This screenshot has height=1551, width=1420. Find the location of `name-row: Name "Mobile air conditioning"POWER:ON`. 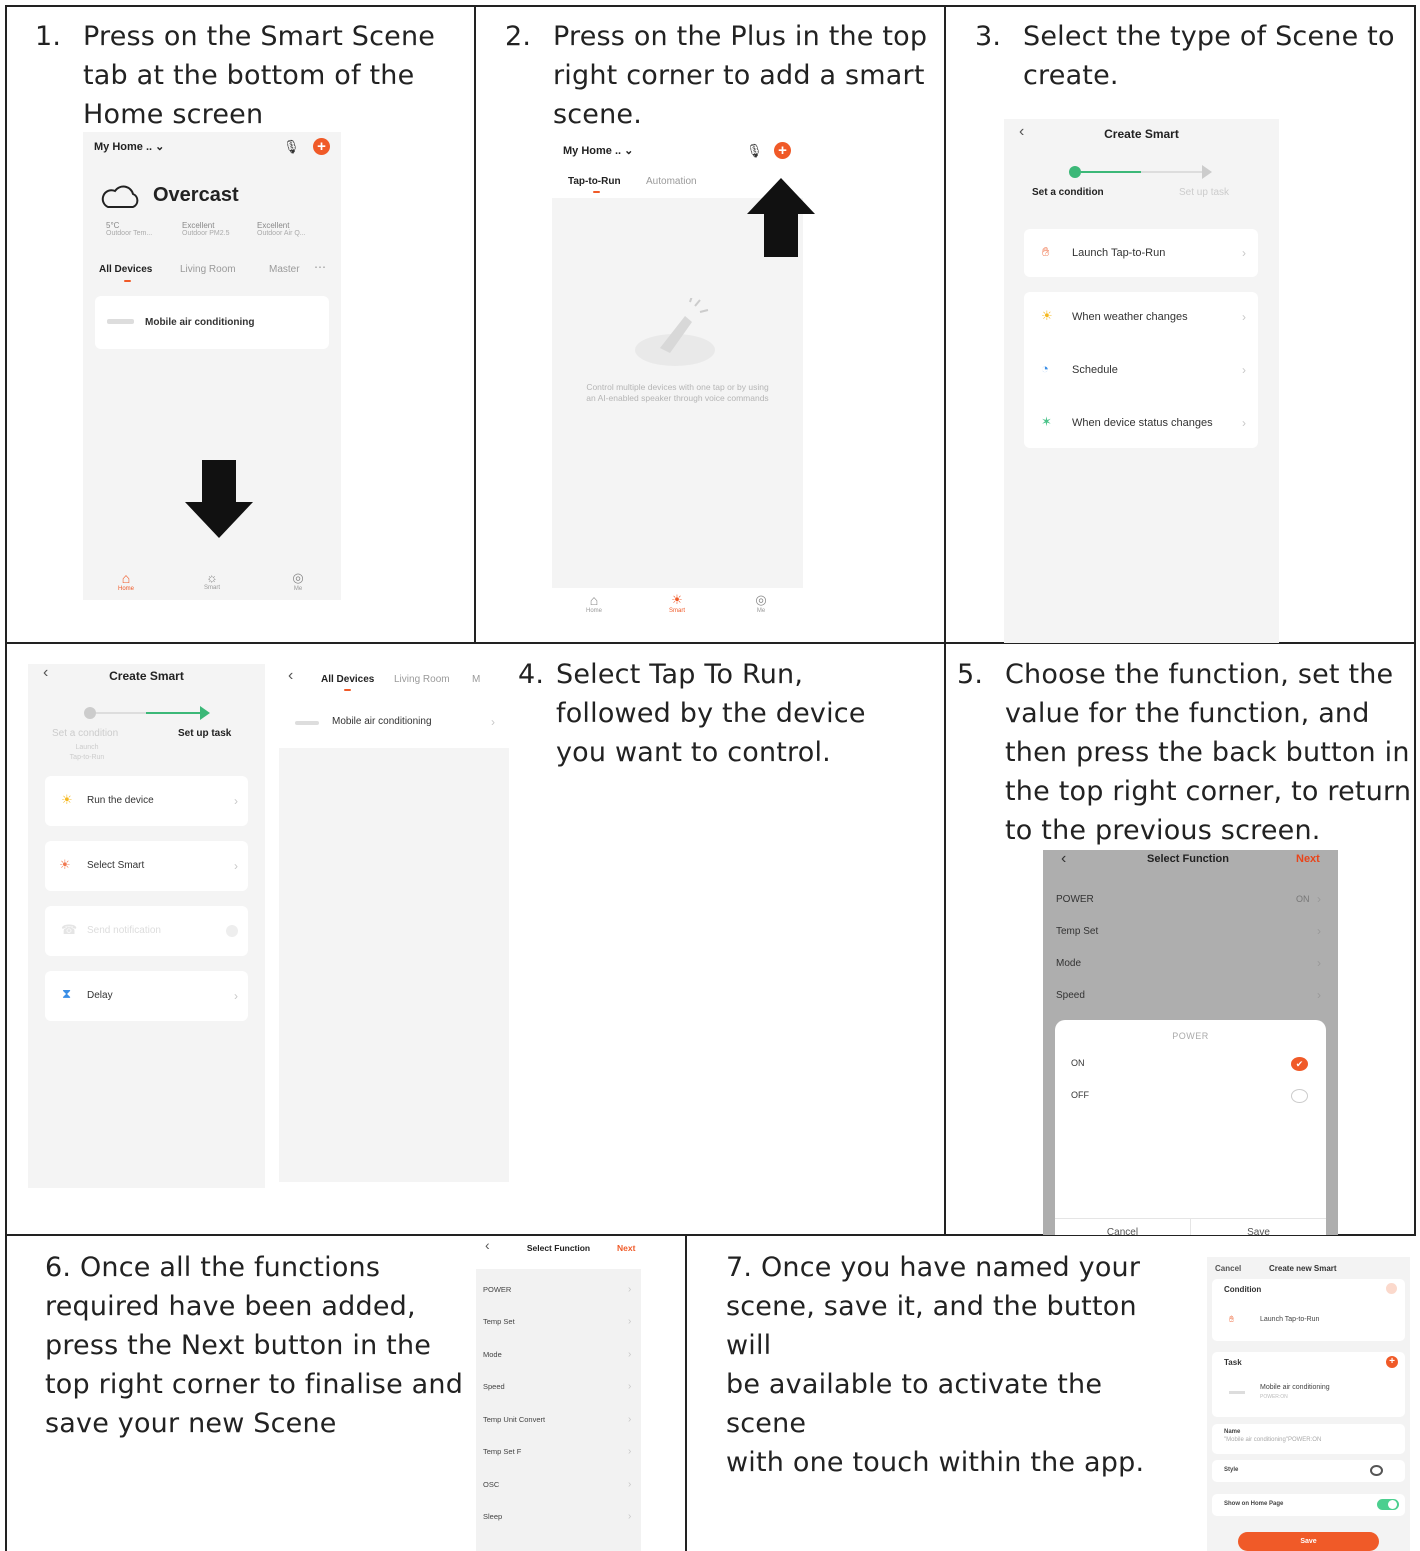

name-row: Name "Mobile air conditioning"POWER:ON is located at coordinates (1308, 1439).